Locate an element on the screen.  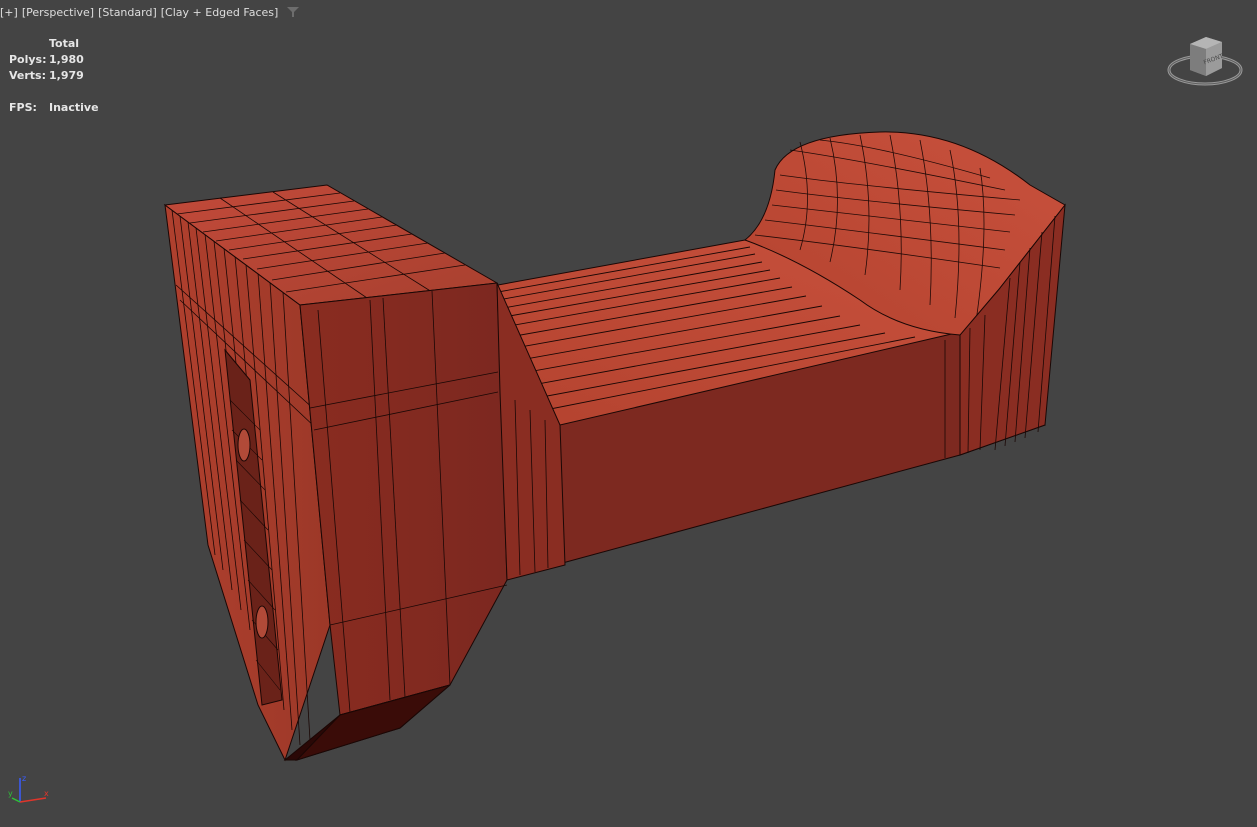
stats-header: Total is located at coordinates (64, 43).